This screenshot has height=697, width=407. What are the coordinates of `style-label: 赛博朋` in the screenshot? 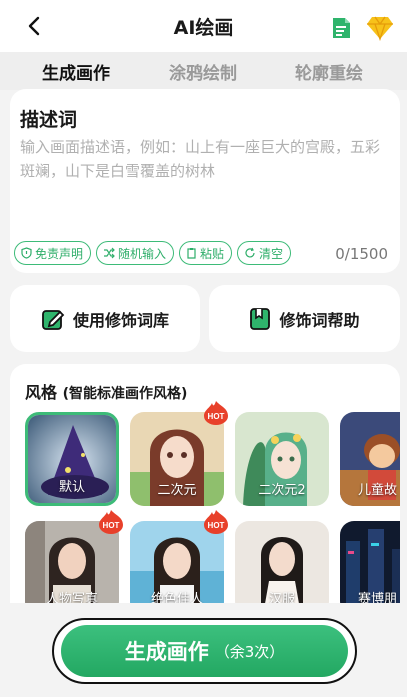 It's located at (378, 598).